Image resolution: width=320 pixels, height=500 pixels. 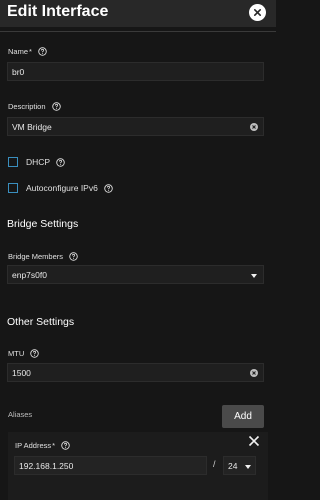 I want to click on name-field: br0, so click(x=135, y=71).